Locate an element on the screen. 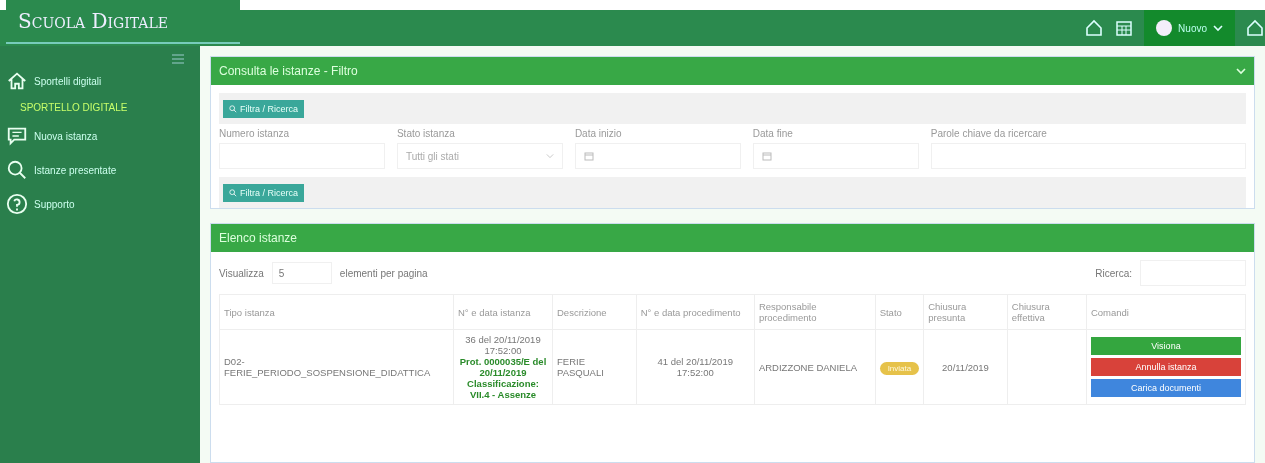  panel-title: Elenco istanze is located at coordinates (258, 238).